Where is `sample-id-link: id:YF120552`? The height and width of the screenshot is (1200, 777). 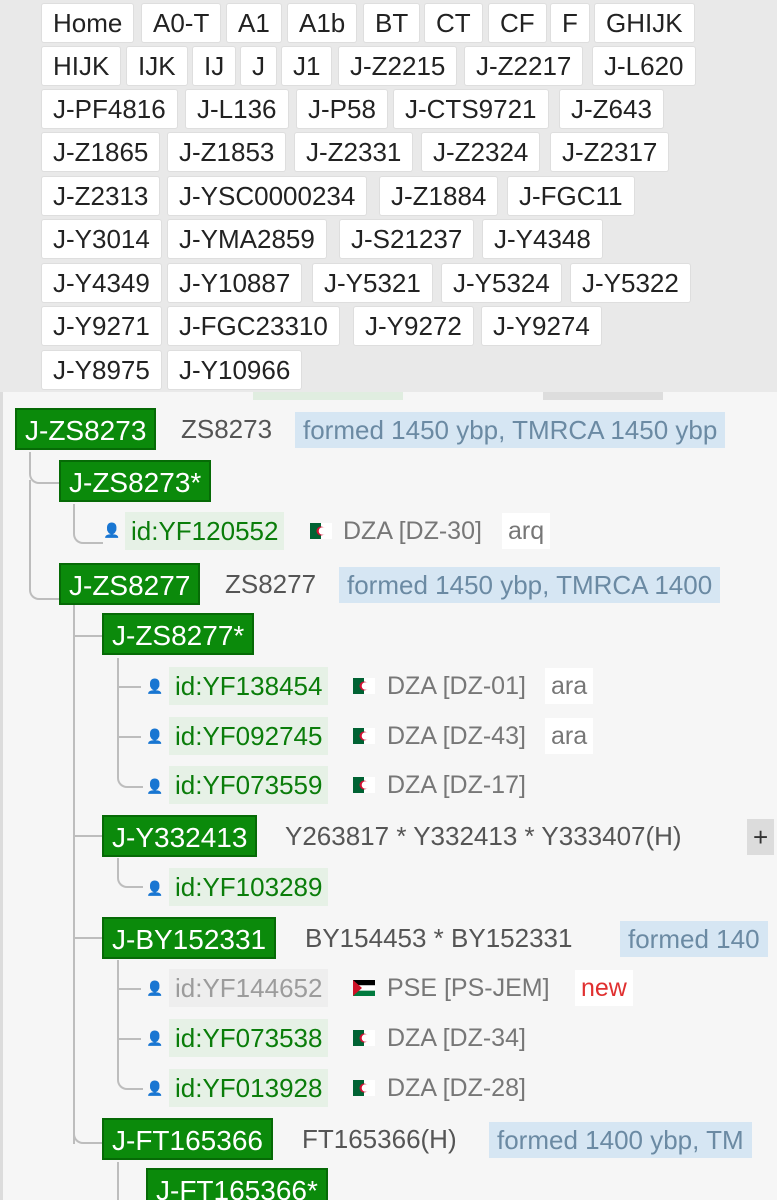 sample-id-link: id:YF120552 is located at coordinates (205, 531).